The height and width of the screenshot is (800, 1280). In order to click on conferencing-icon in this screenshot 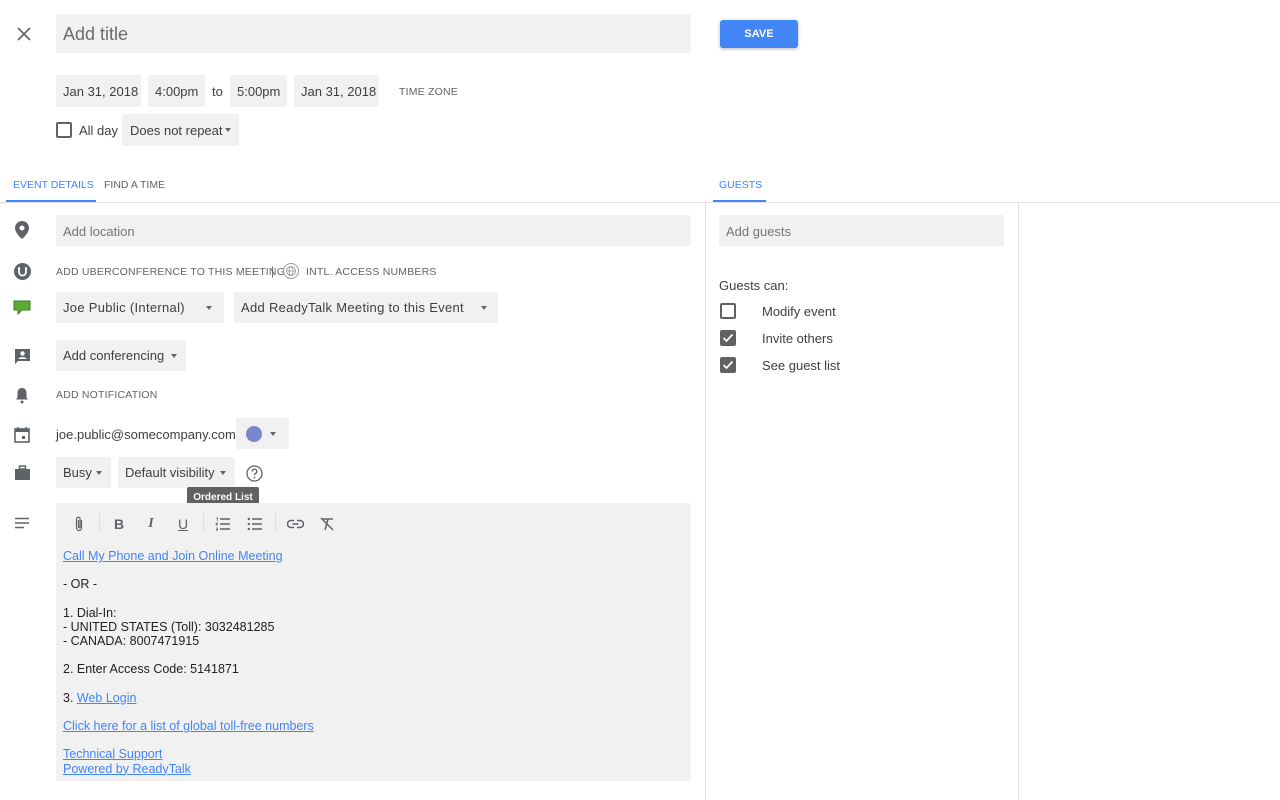, I will do `click(22, 356)`.